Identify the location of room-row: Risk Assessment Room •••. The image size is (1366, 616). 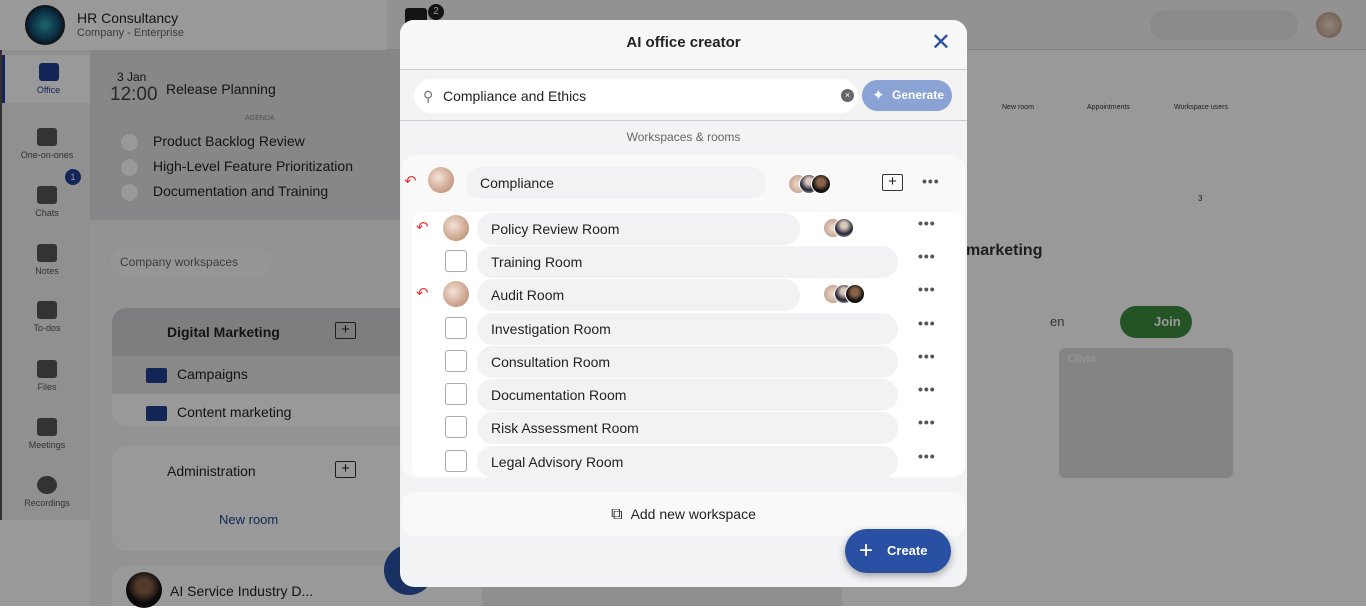
(683, 428).